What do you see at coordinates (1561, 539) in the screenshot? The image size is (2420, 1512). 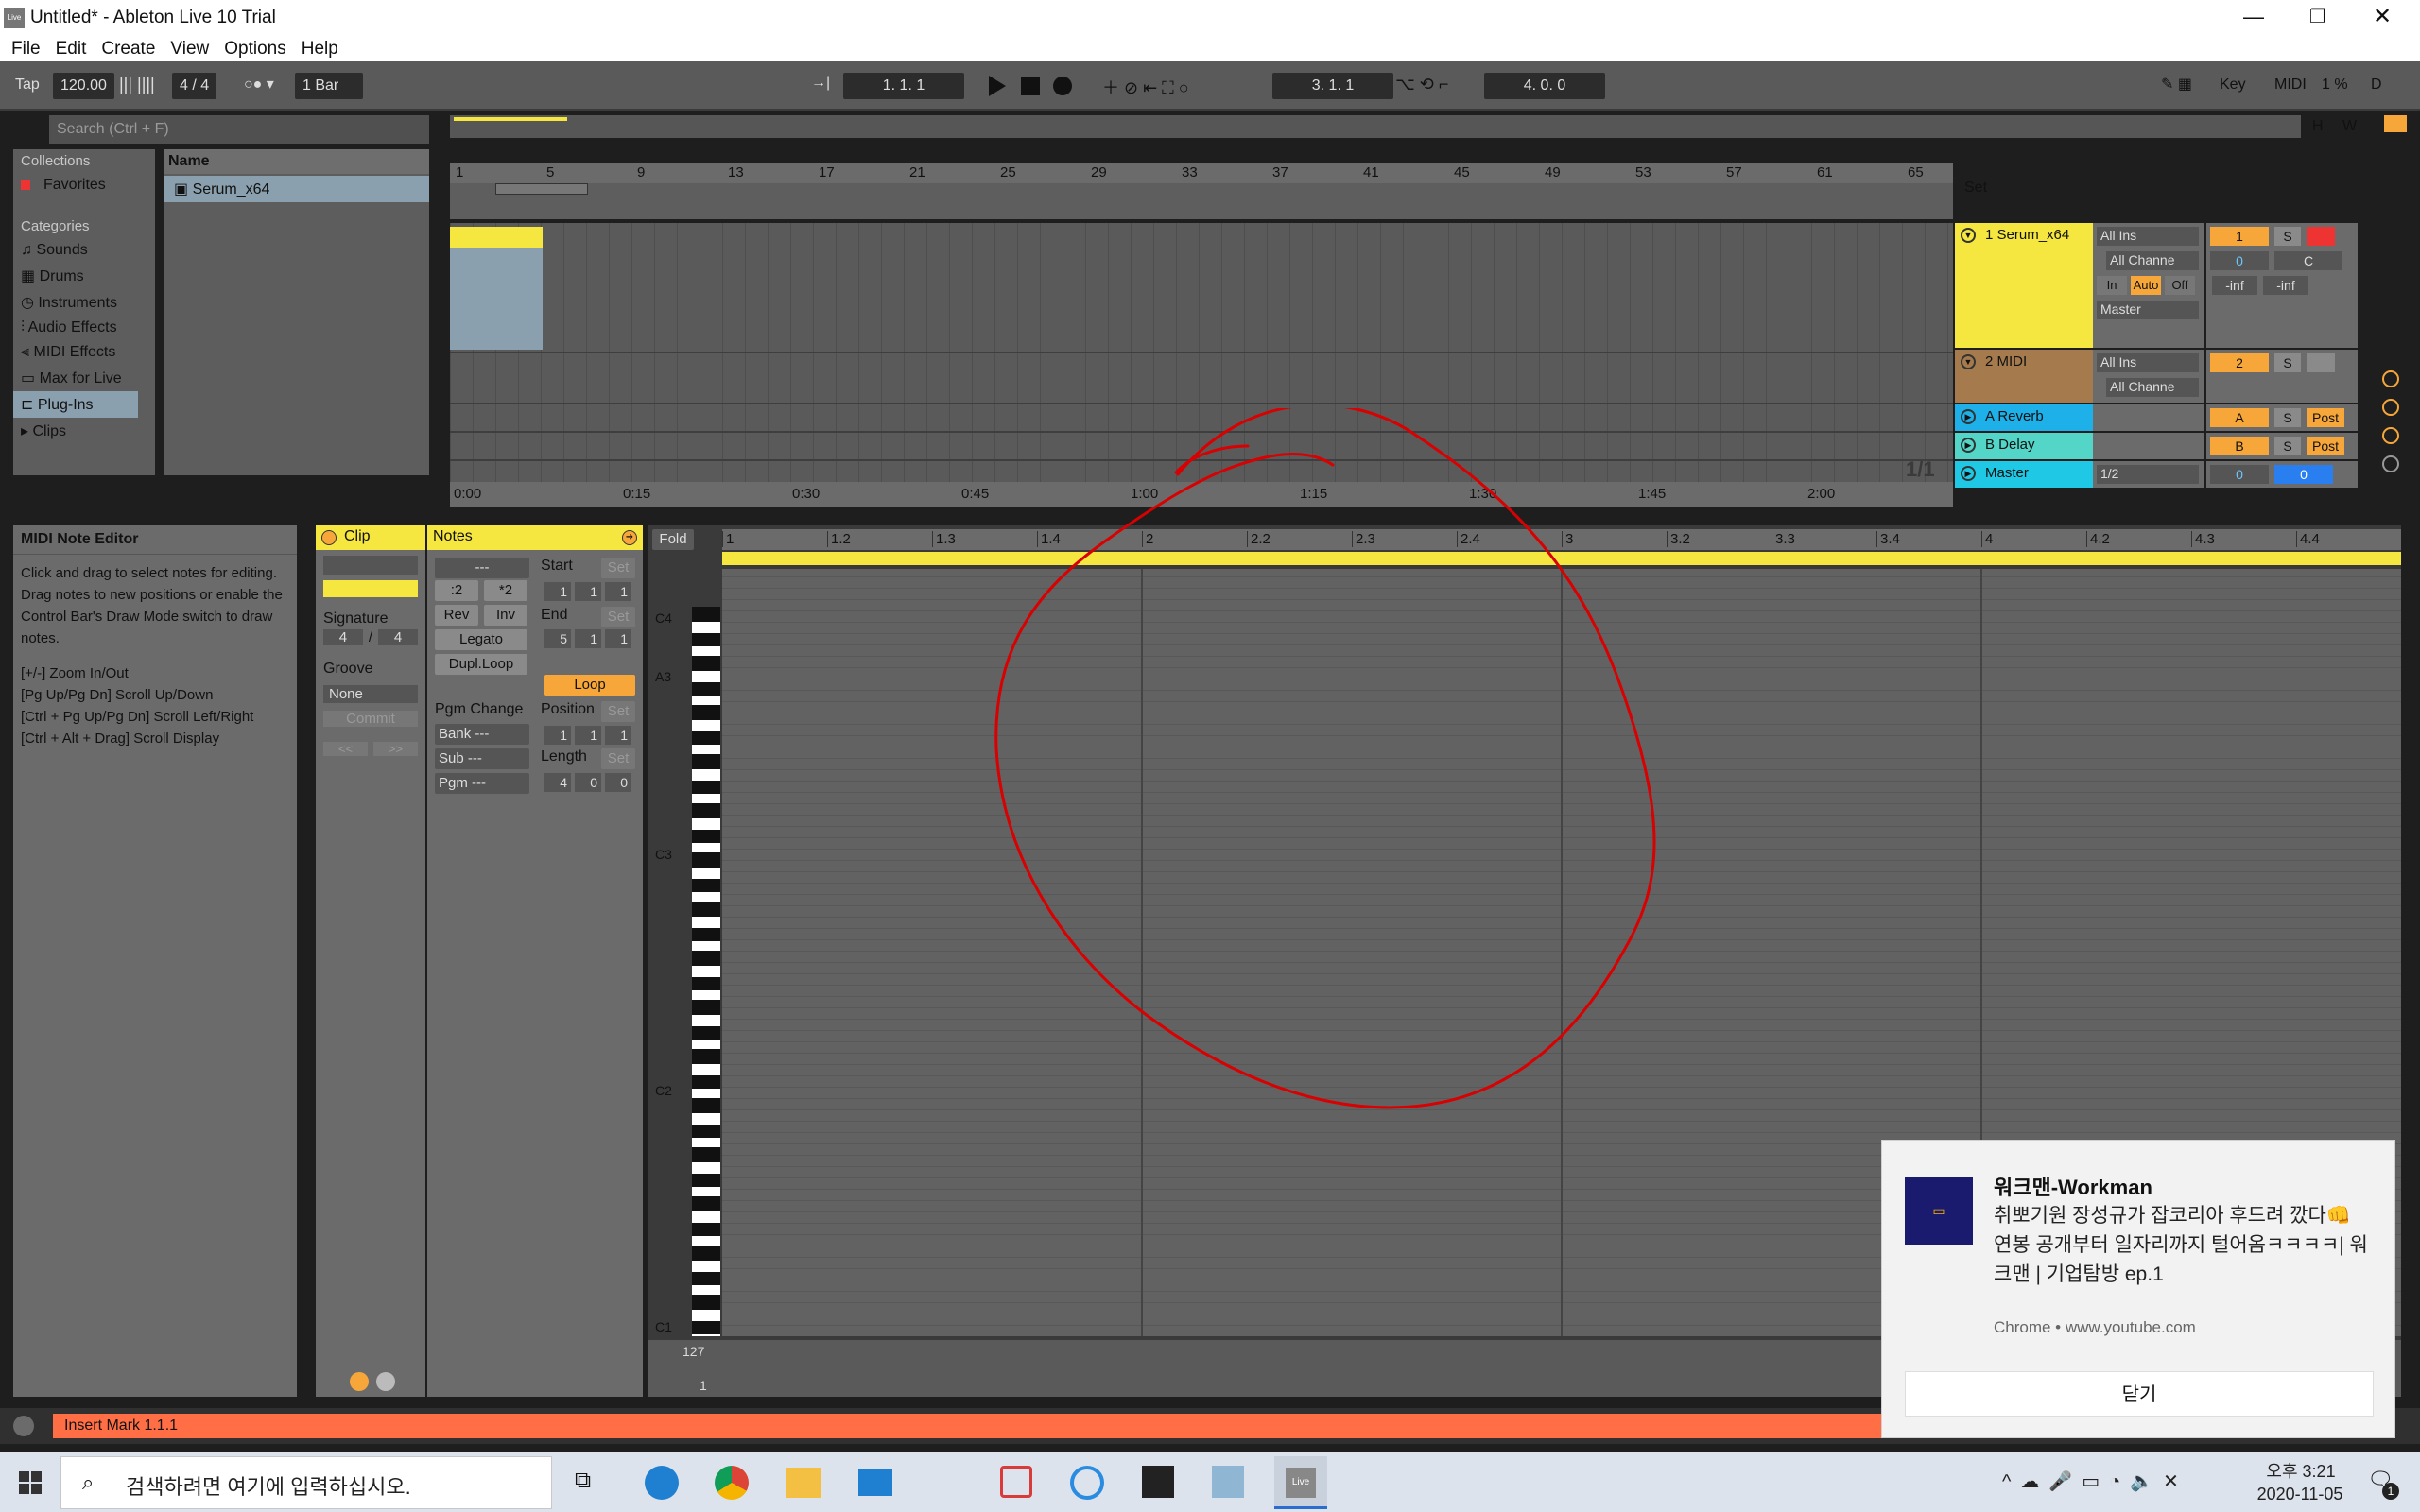 I see `piano-roll-ruler: 1 1.2 1.3 1.4 2 2.2 2.3 2.4 3 3.2 3.3 3.4 4 4.2 4.3 4.4` at bounding box center [1561, 539].